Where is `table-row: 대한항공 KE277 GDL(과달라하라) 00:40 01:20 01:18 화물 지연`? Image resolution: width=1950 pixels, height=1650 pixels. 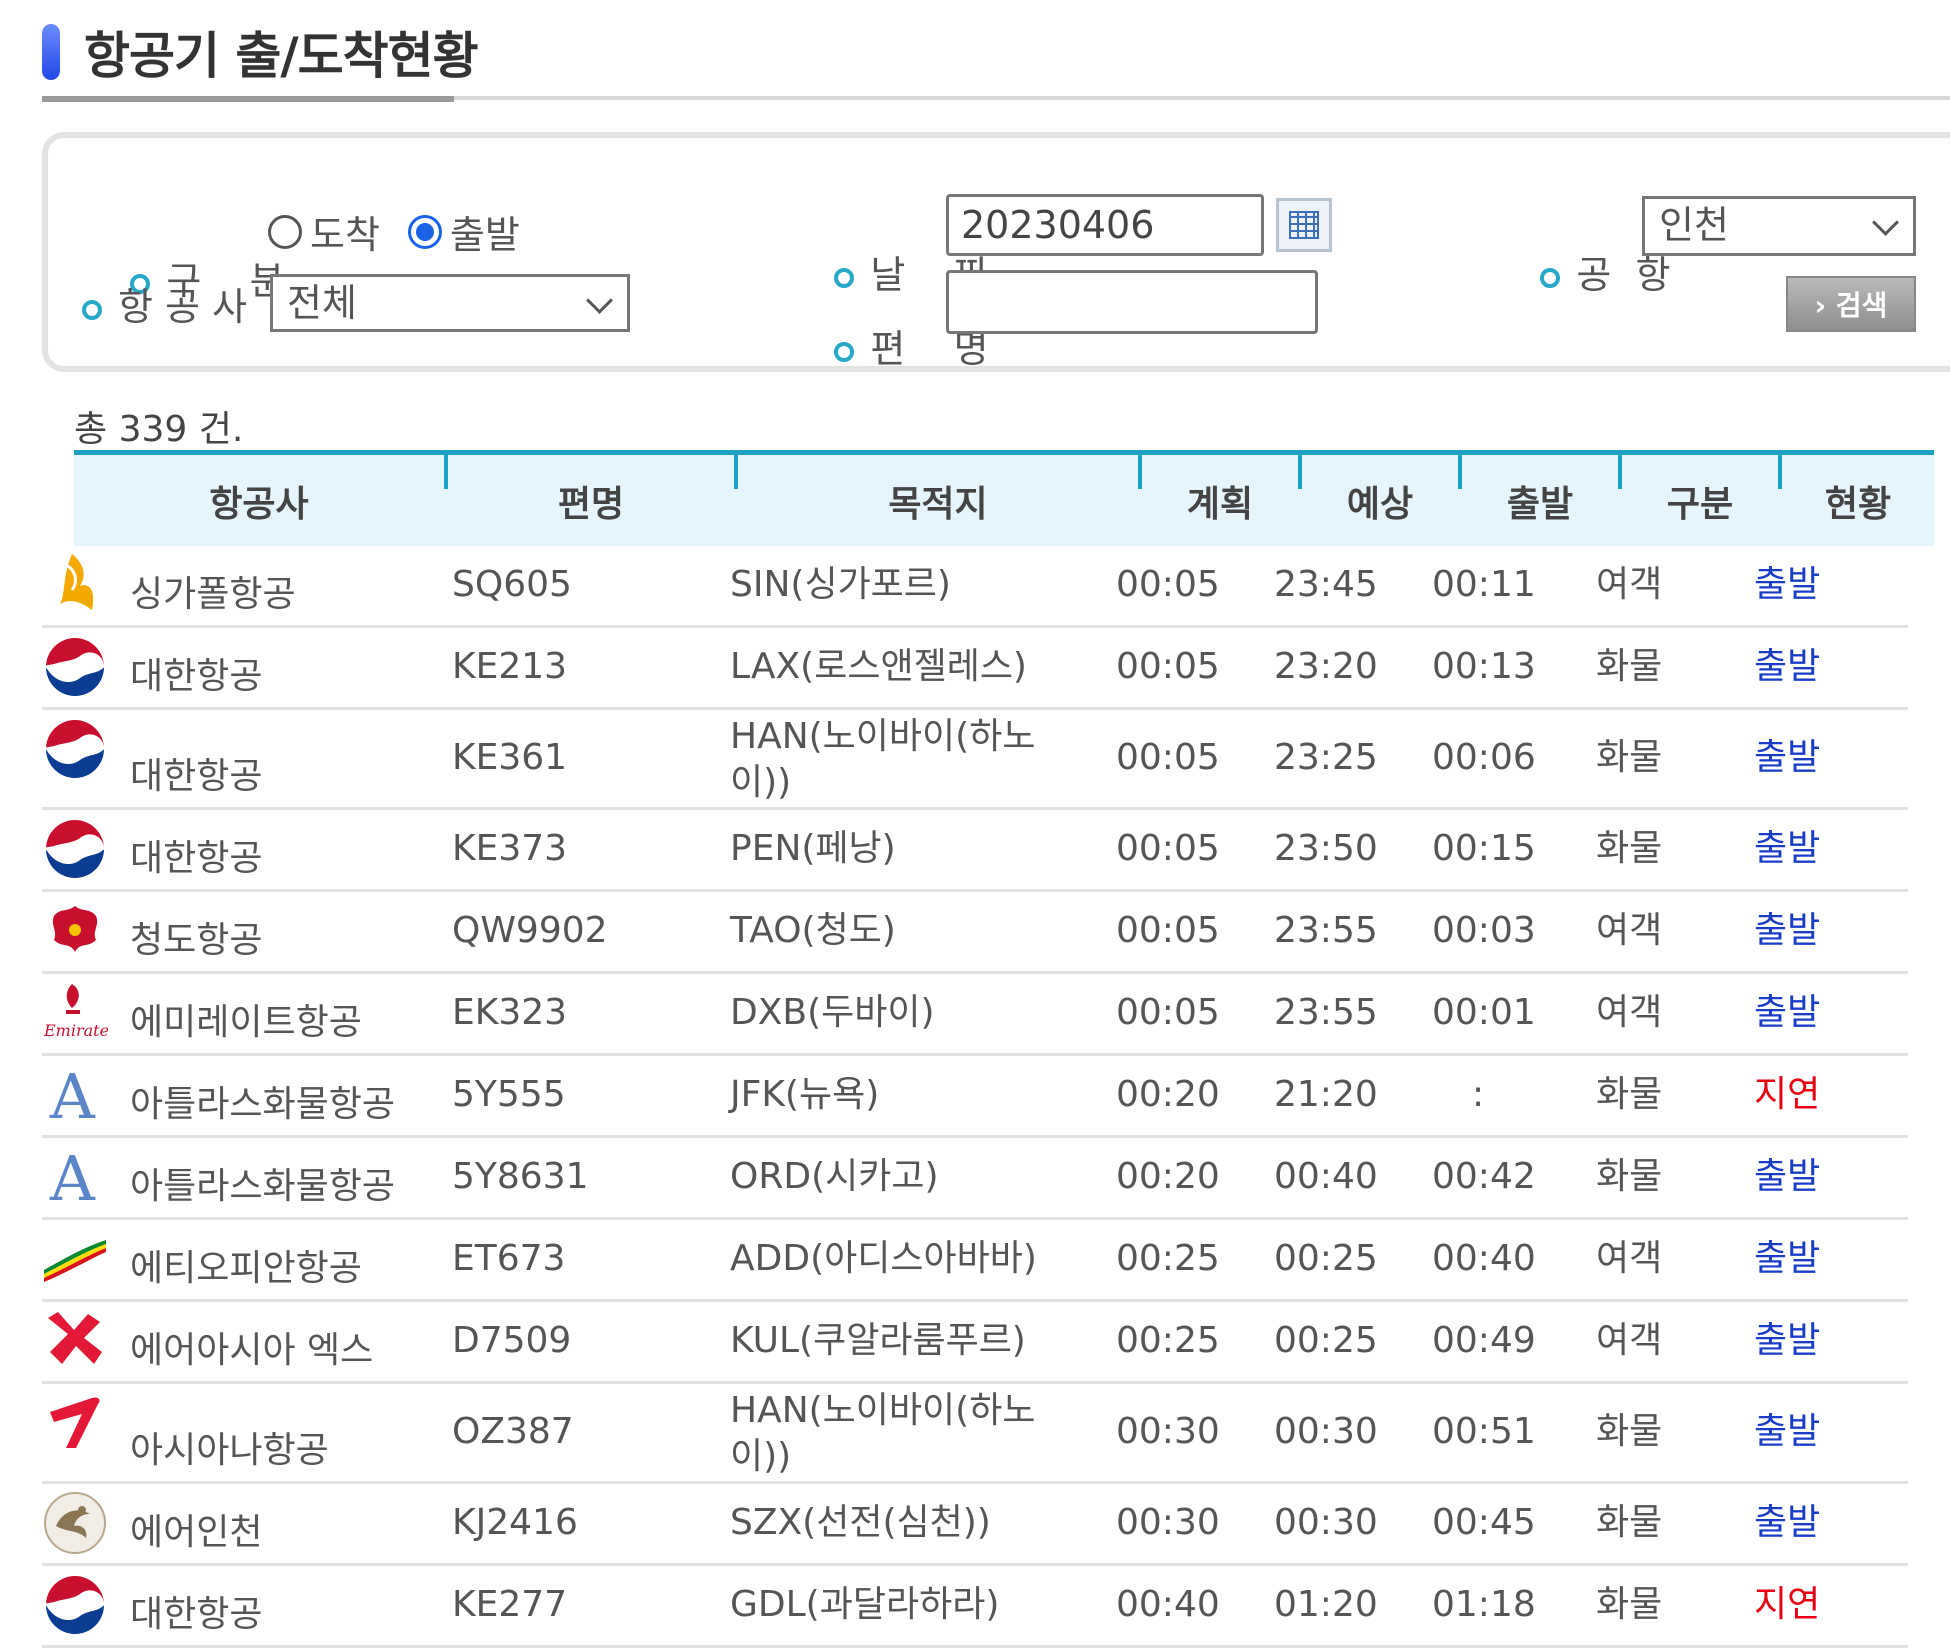
table-row: 대한항공 KE277 GDL(과달라하라) 00:40 01:20 01:18 화물 지연 is located at coordinates (975, 1607).